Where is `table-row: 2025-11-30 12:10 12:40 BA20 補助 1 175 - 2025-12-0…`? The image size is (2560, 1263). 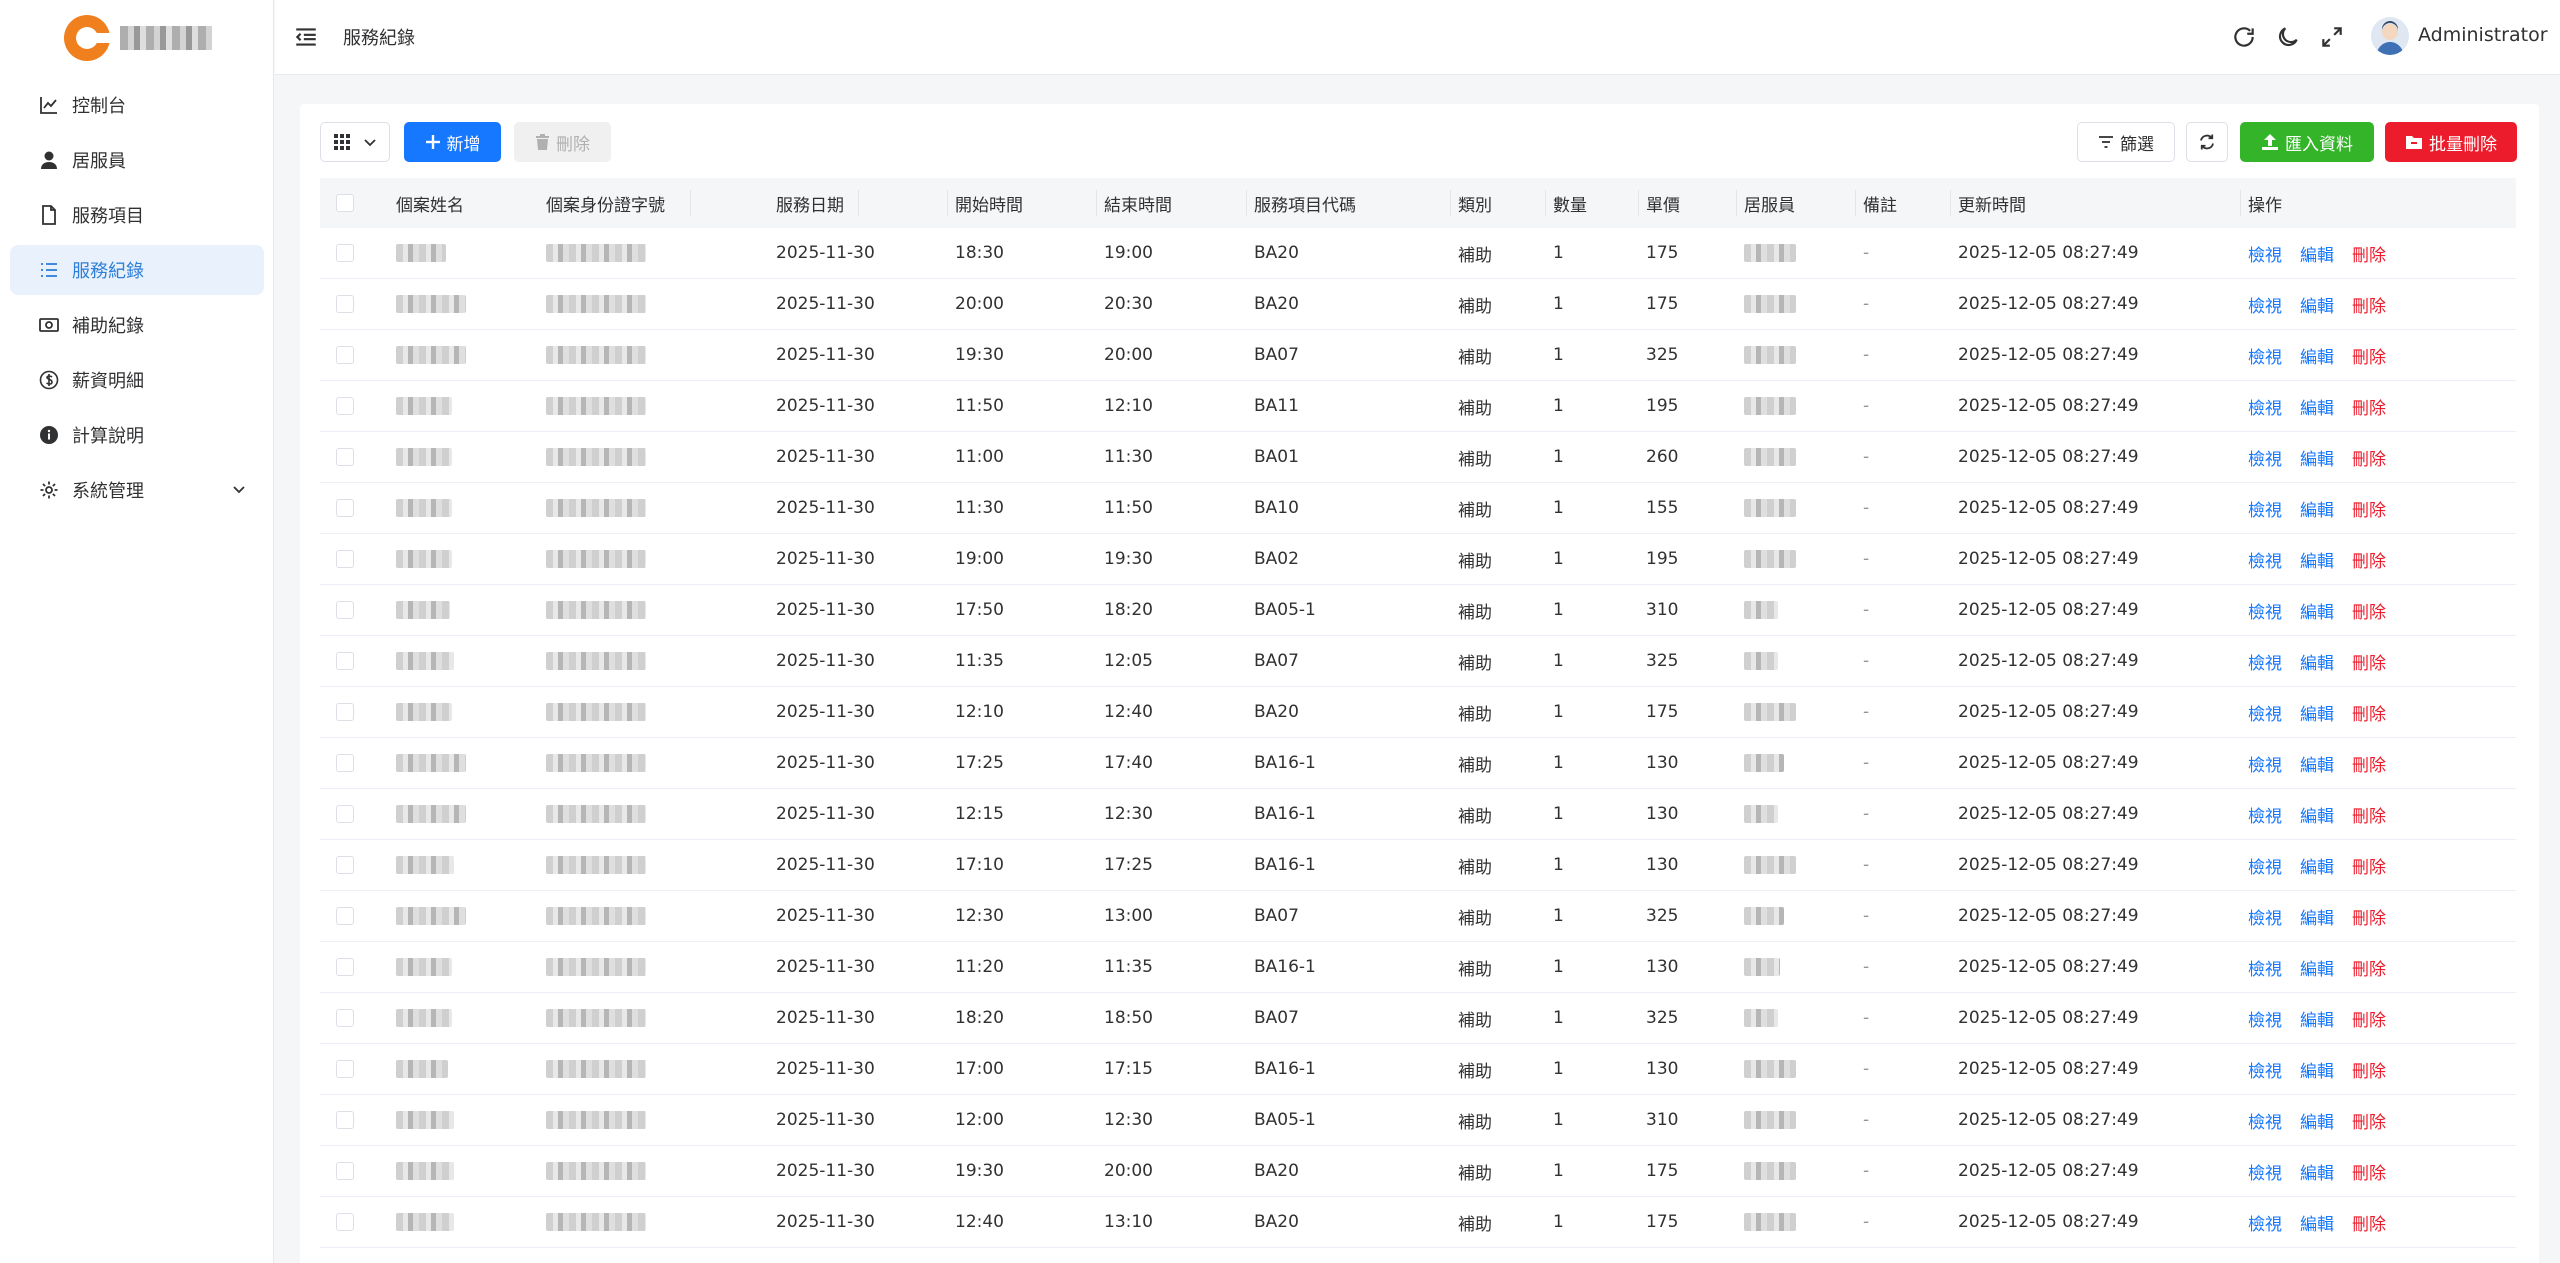 table-row: 2025-11-30 12:10 12:40 BA20 補助 1 175 - 2025-12-0… is located at coordinates (1418, 712).